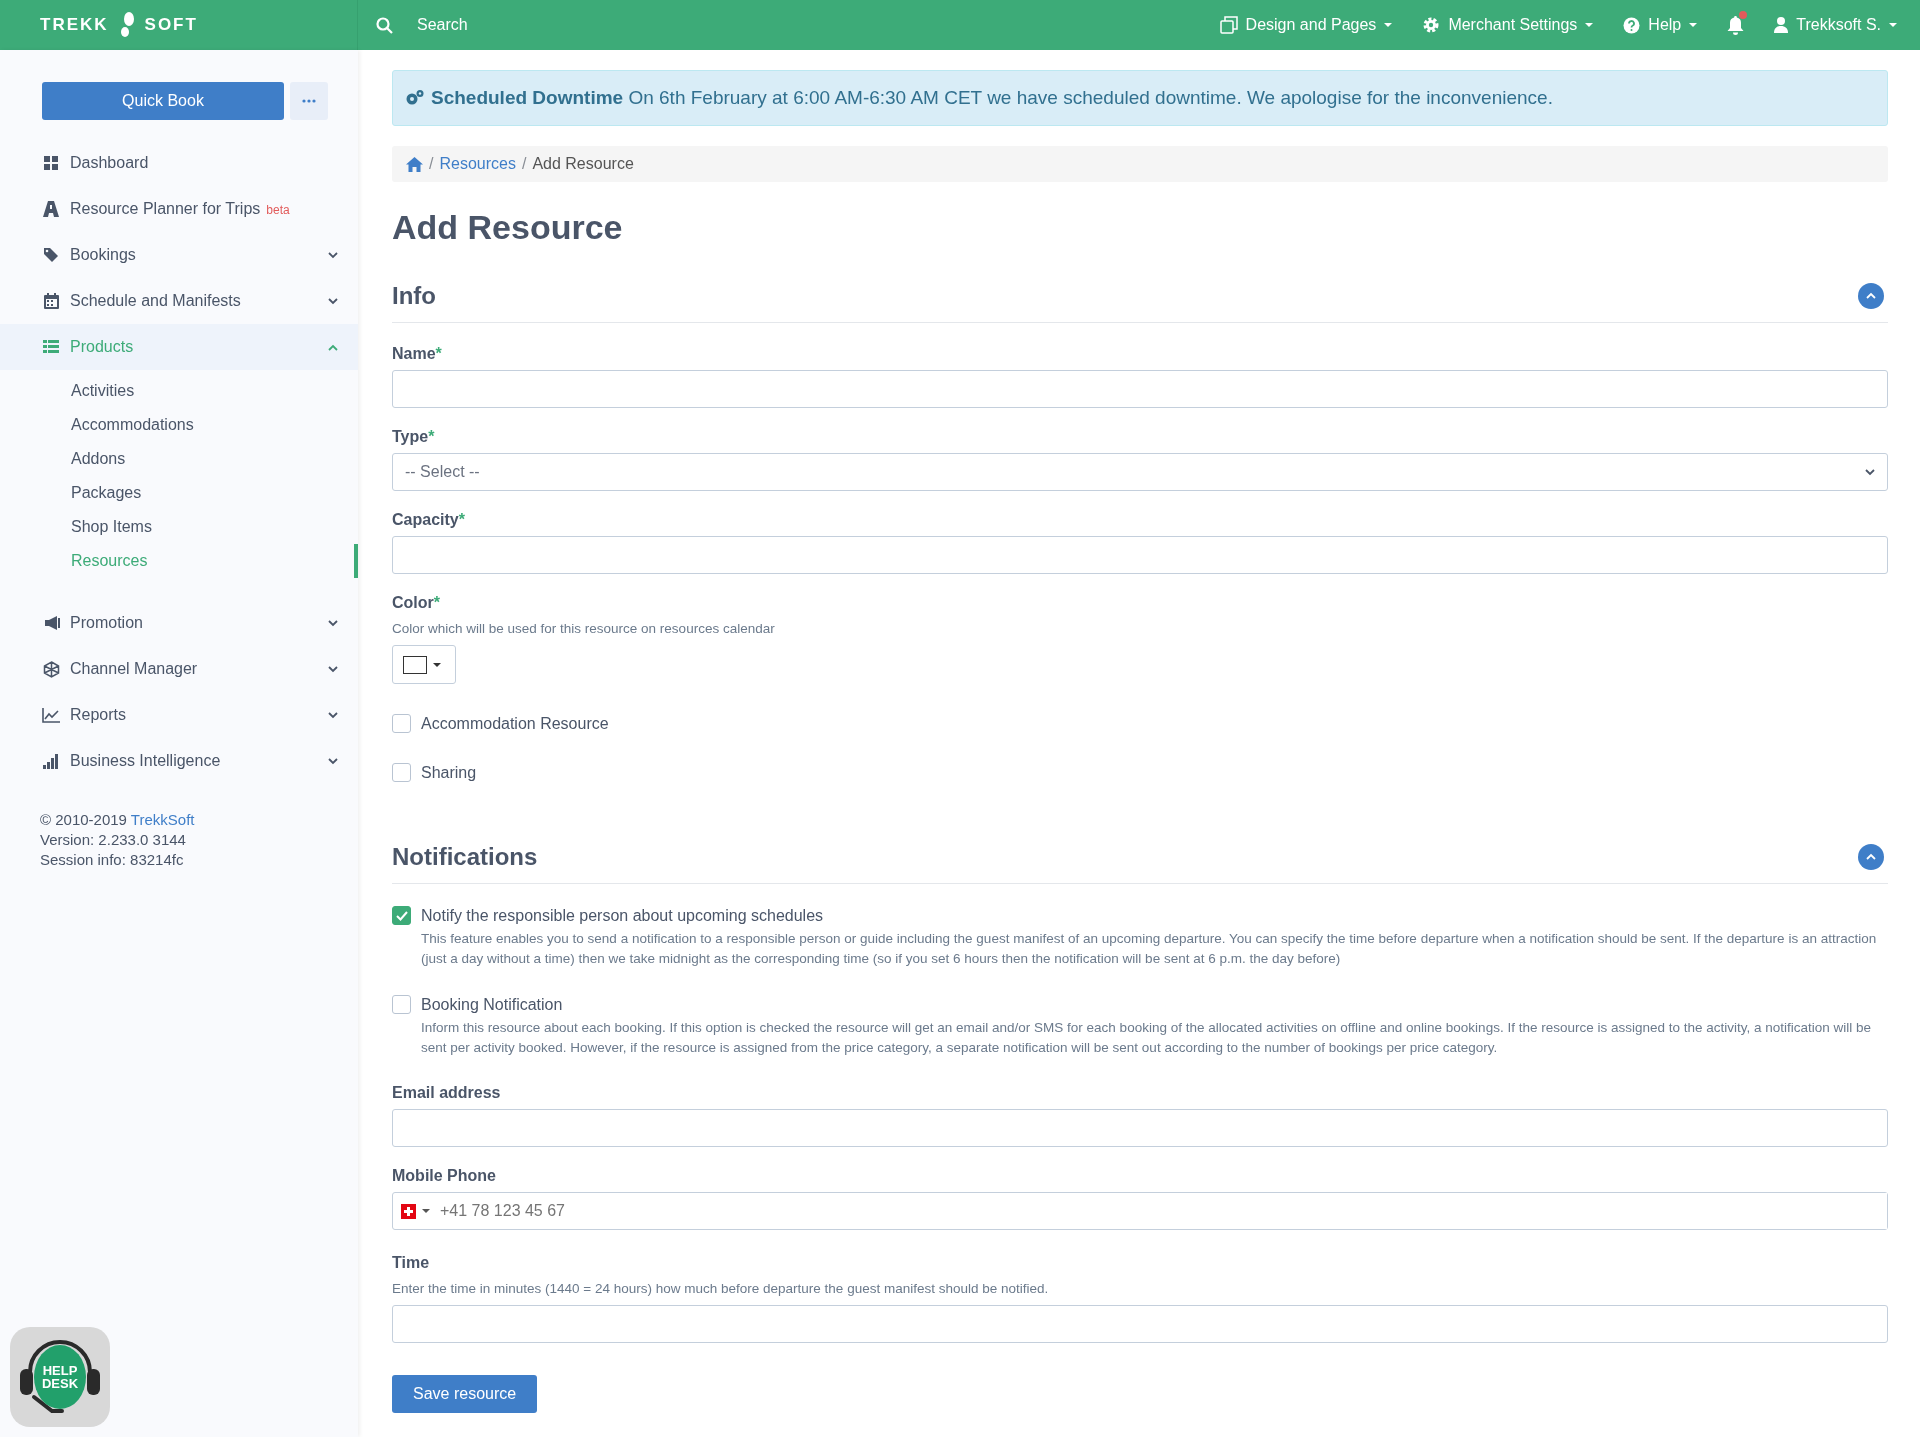  What do you see at coordinates (51, 301) in the screenshot?
I see `calendar-icon` at bounding box center [51, 301].